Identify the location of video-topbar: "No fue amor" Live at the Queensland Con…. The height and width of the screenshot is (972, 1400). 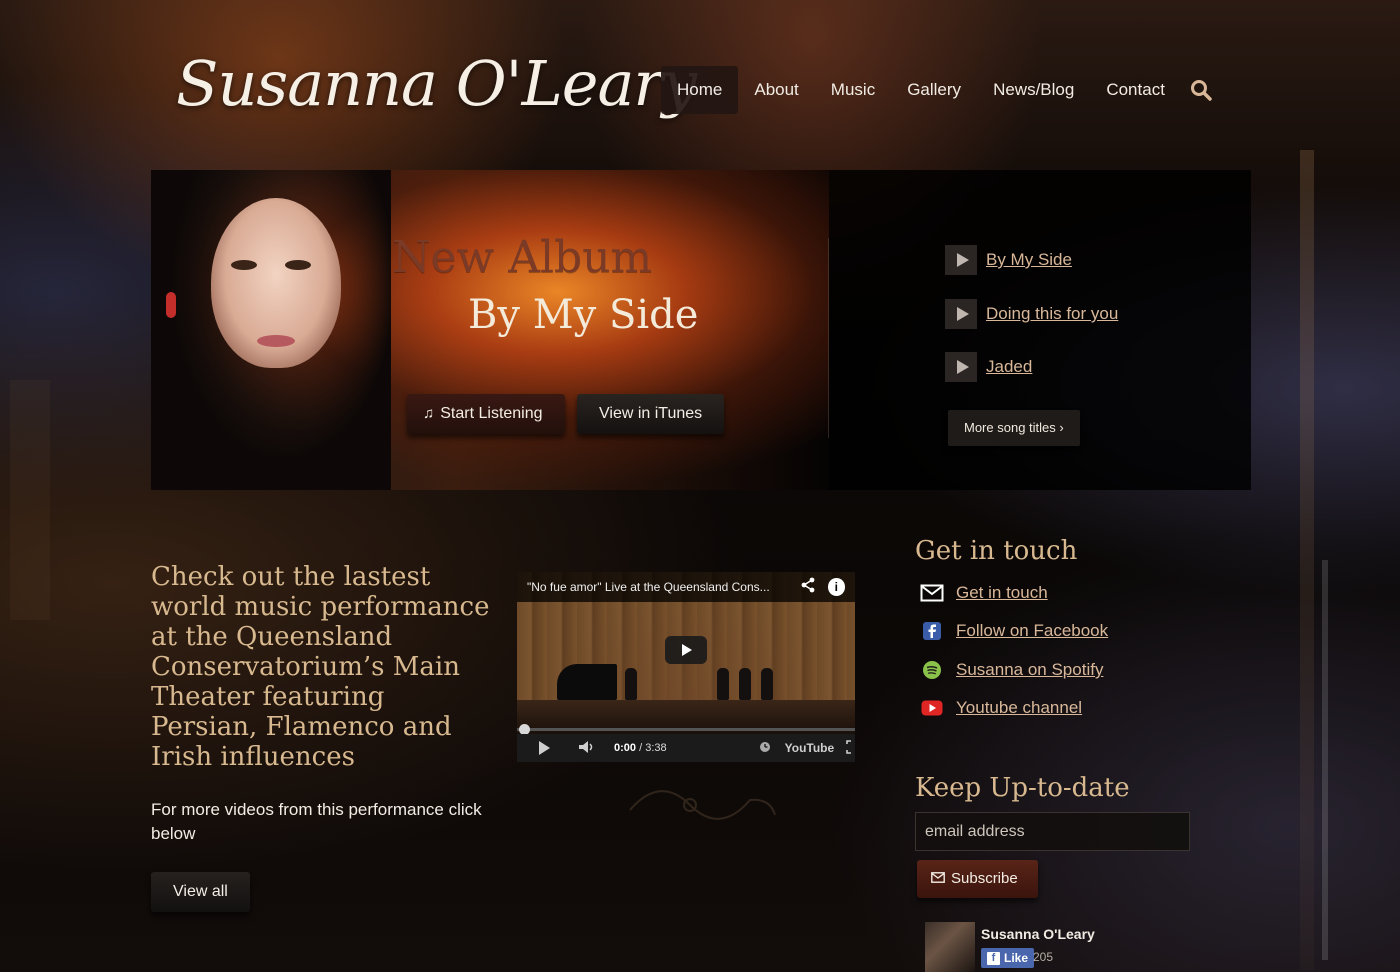
(686, 587).